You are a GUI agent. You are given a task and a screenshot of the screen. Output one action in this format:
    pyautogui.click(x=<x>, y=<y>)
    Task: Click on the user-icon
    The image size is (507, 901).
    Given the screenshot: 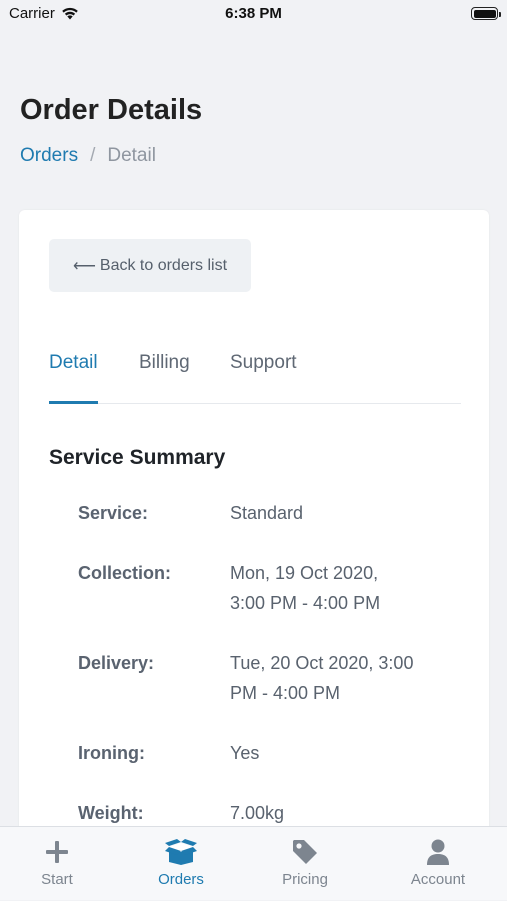 What is the action you would take?
    pyautogui.click(x=438, y=852)
    